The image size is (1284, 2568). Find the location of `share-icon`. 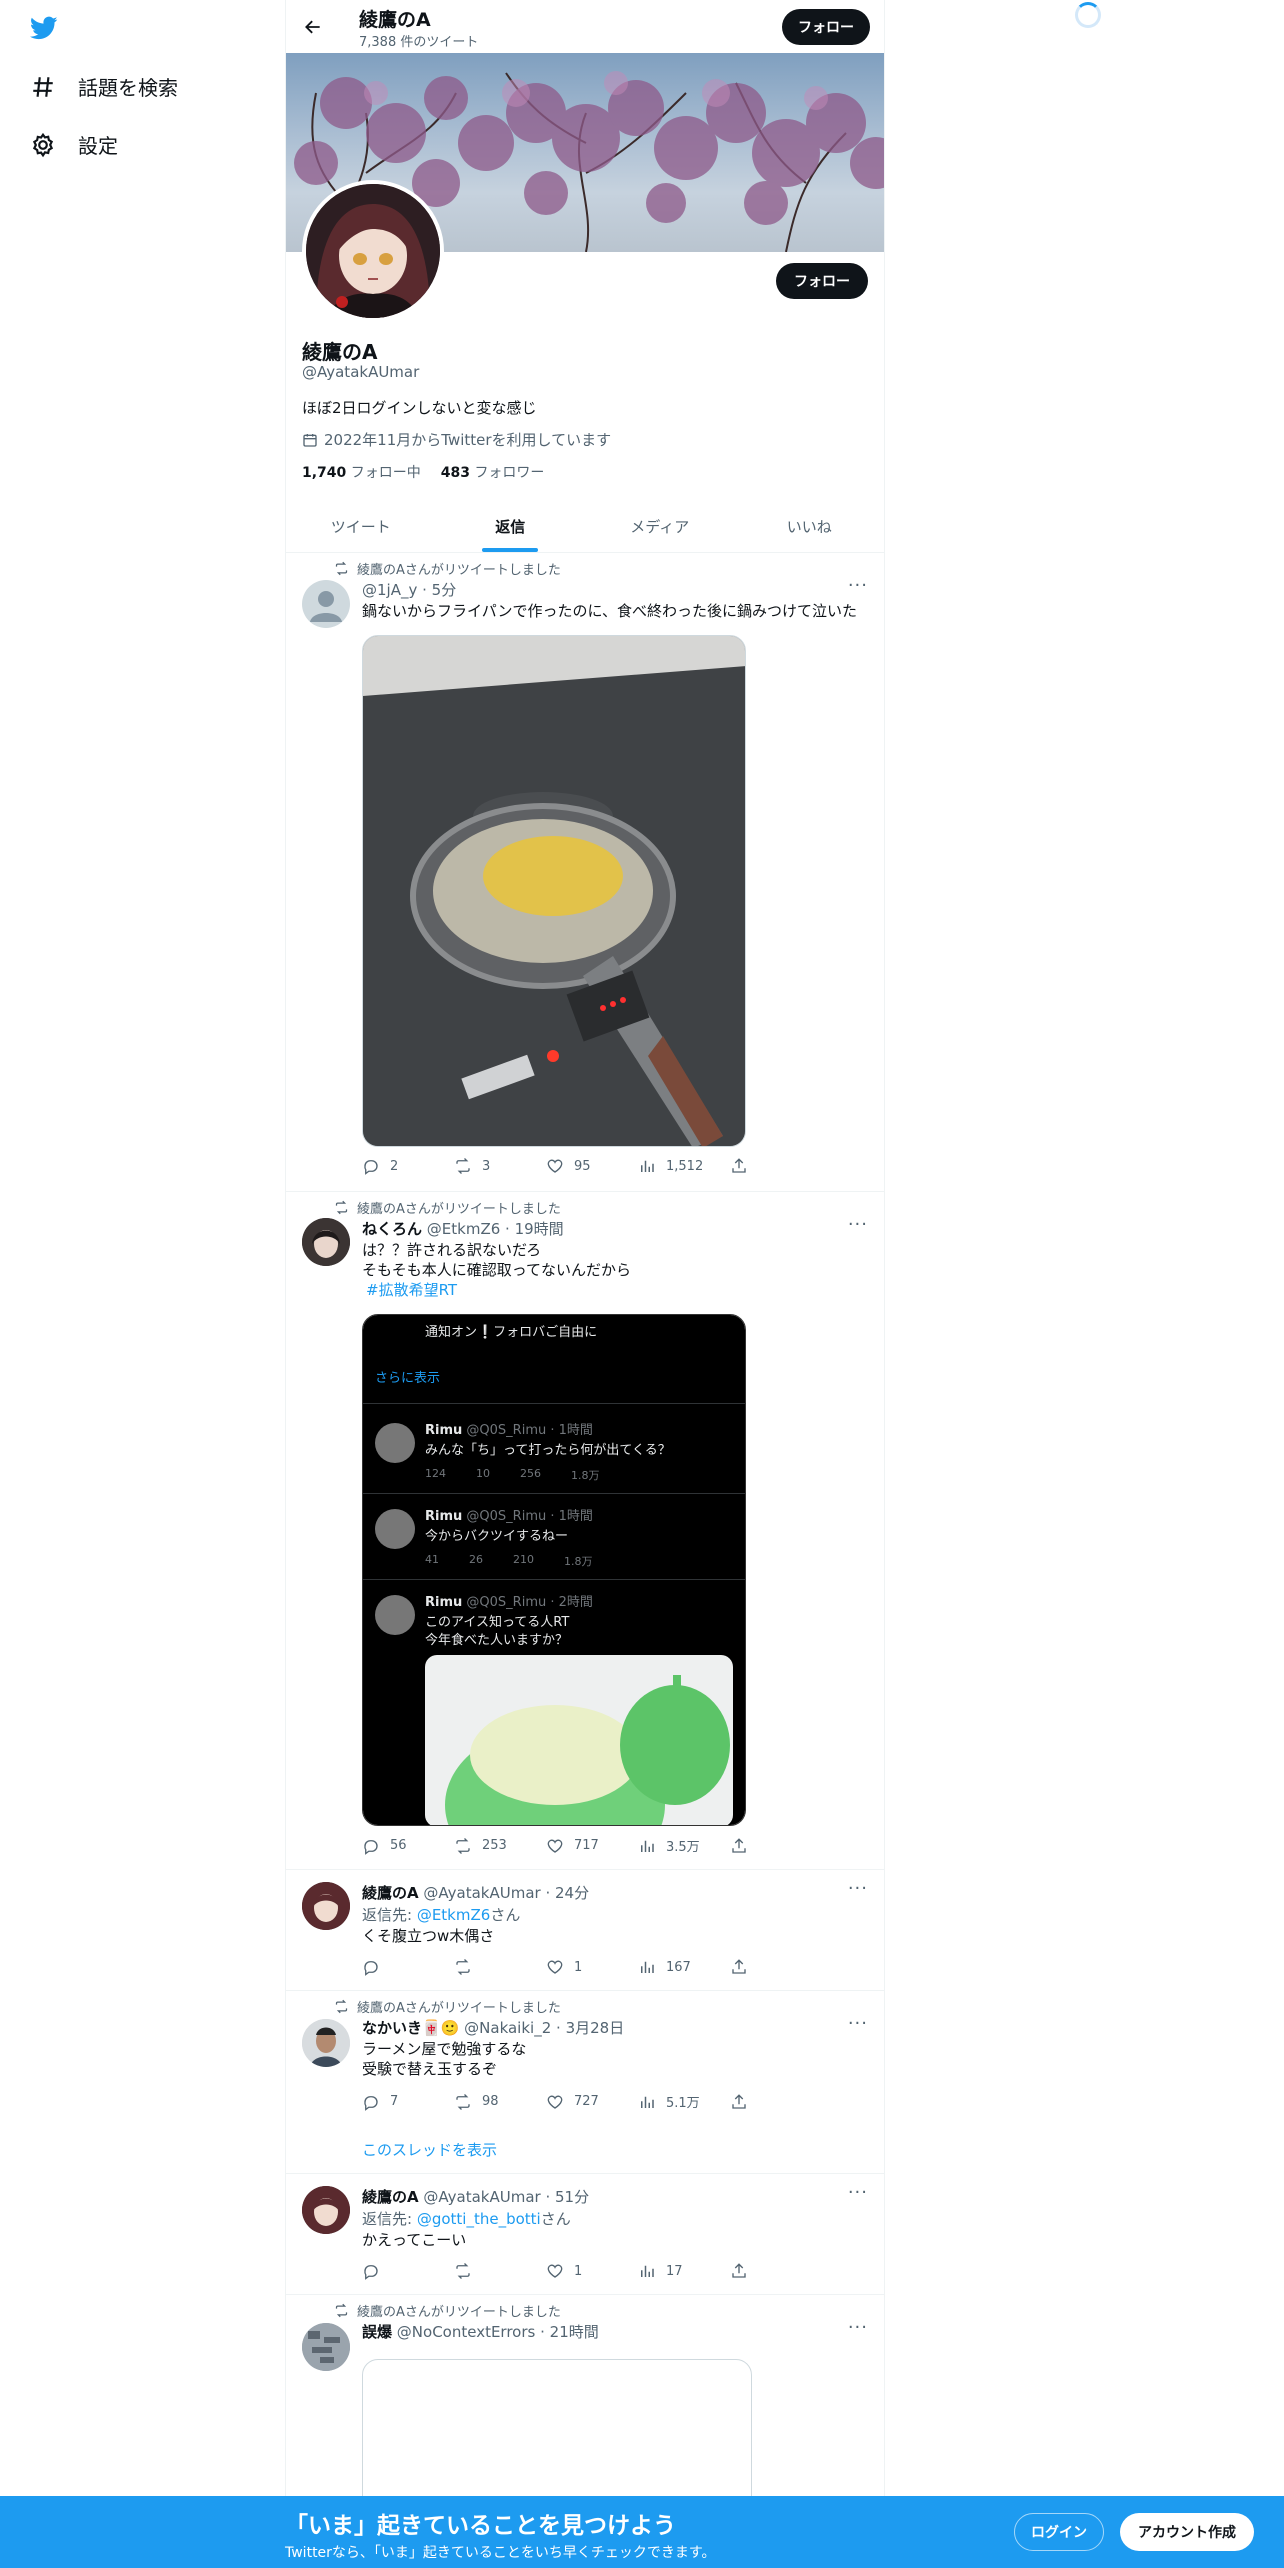

share-icon is located at coordinates (739, 1845).